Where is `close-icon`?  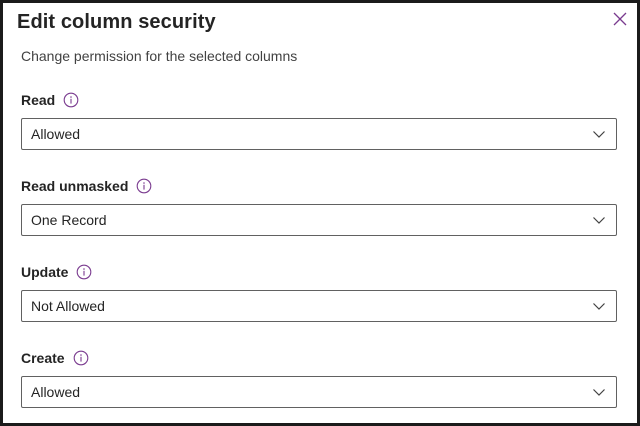
close-icon is located at coordinates (620, 19).